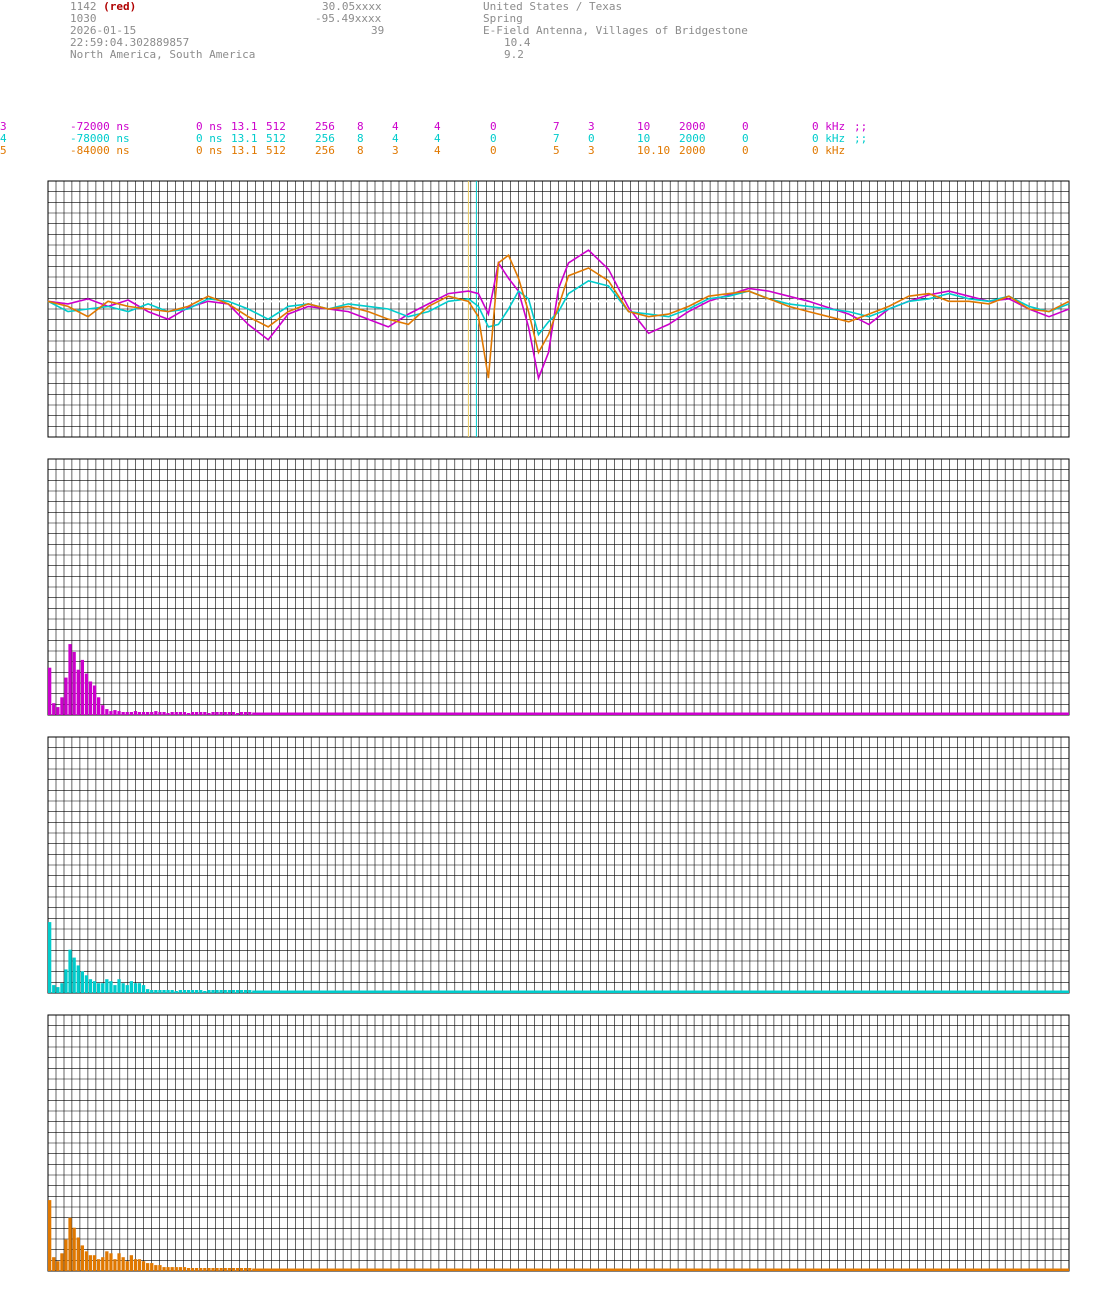  Describe the element at coordinates (660, 713) in the screenshot. I see `spectrum-1-floor` at that location.